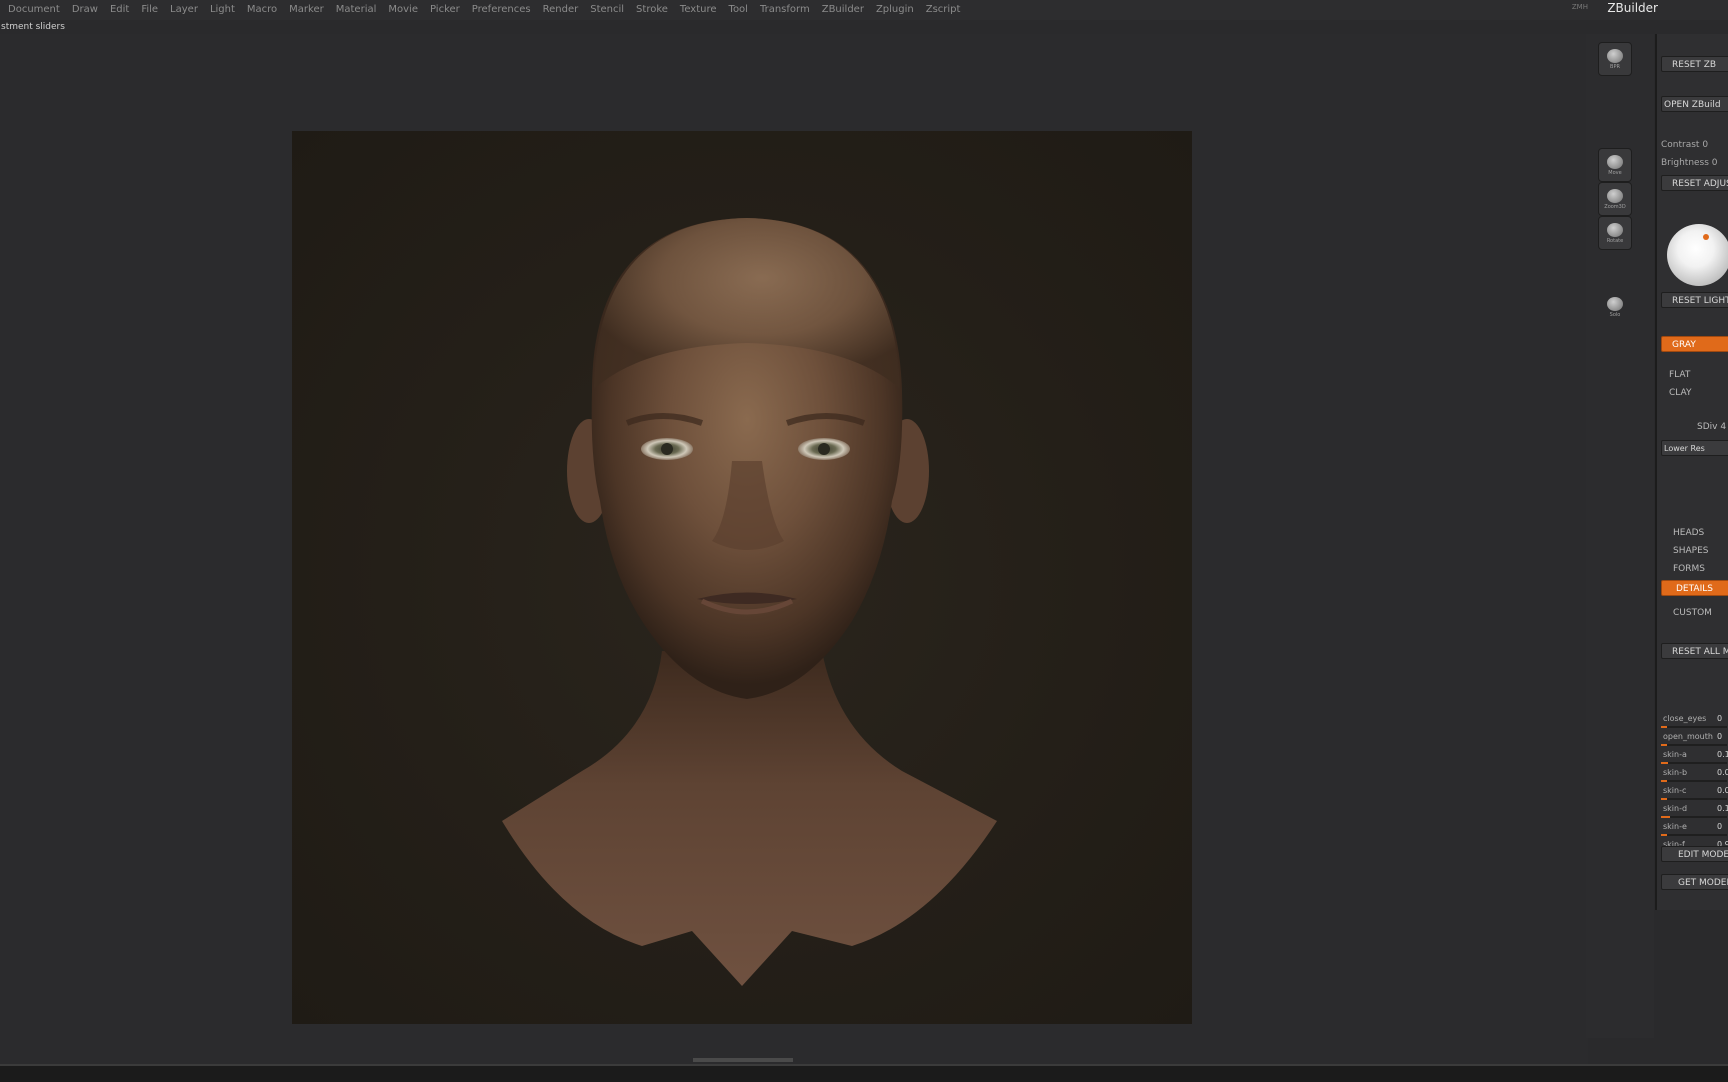 The width and height of the screenshot is (1728, 1082). Describe the element at coordinates (561, 10) in the screenshot. I see `menu-render: Render` at that location.